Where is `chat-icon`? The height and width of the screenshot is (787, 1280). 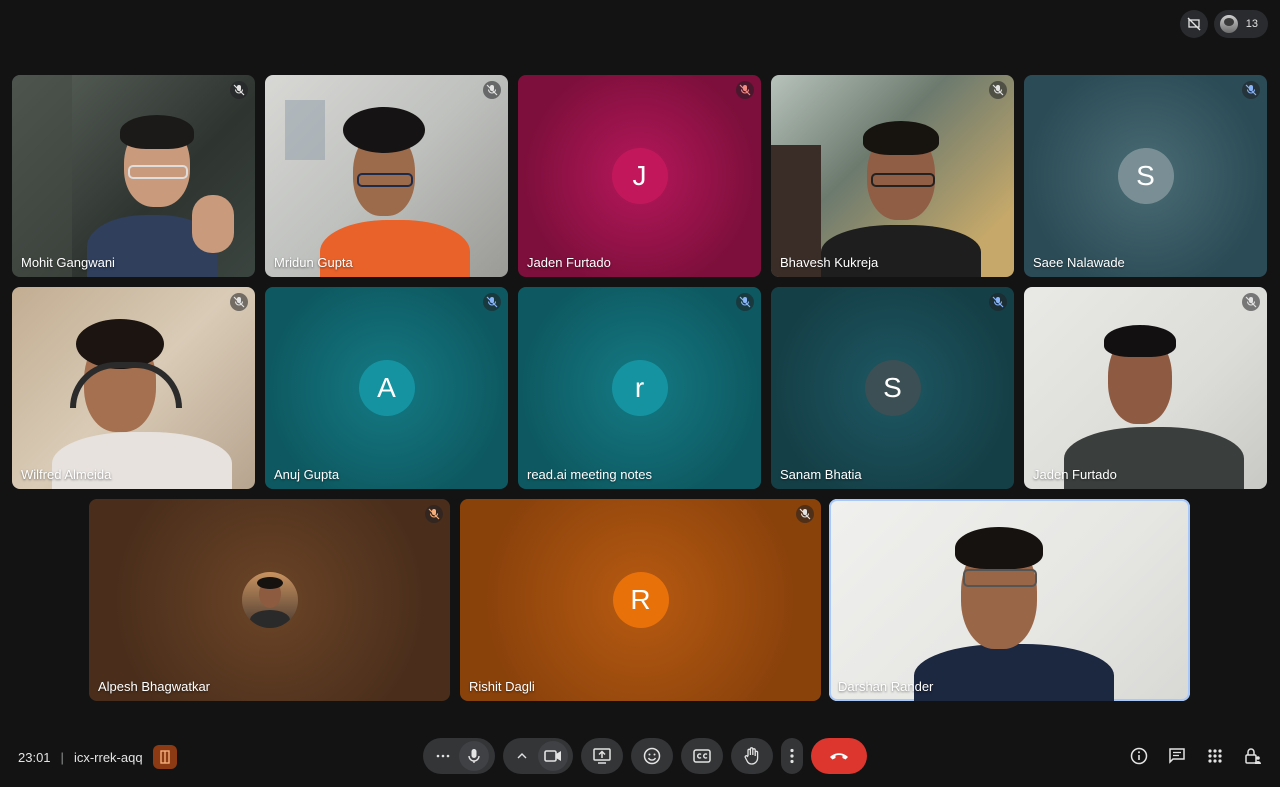 chat-icon is located at coordinates (1177, 756).